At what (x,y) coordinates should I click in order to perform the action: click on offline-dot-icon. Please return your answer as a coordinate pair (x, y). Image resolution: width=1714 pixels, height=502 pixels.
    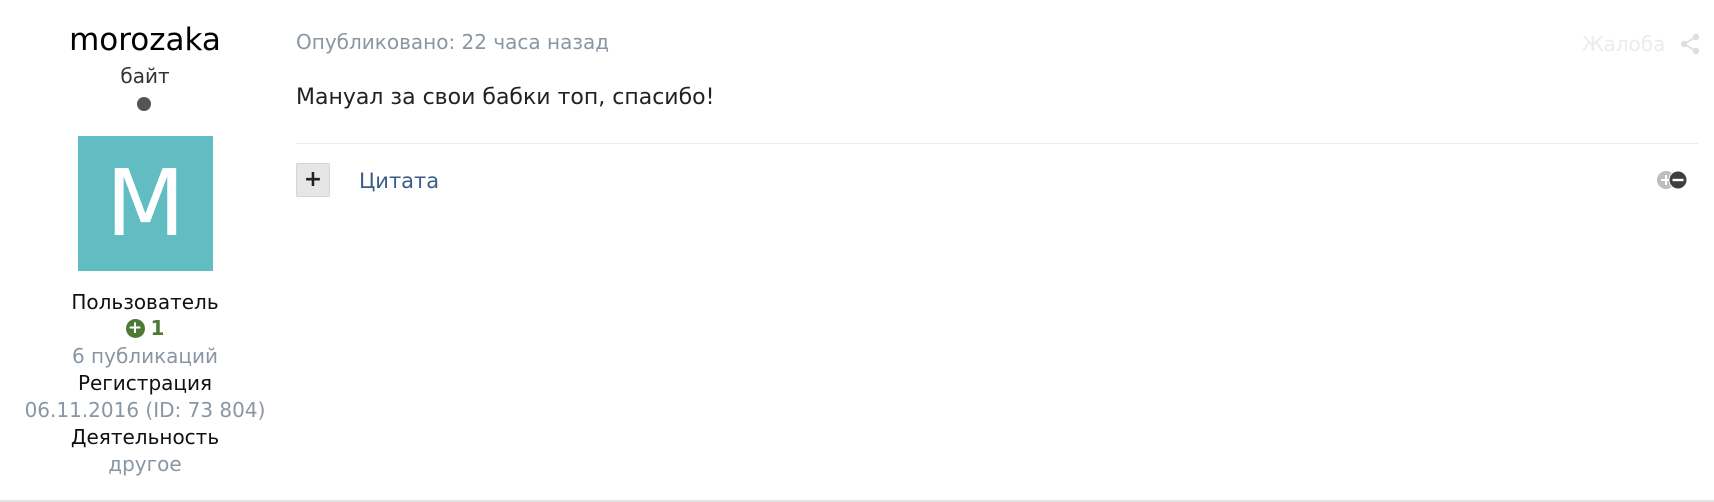
    Looking at the image, I should click on (144, 104).